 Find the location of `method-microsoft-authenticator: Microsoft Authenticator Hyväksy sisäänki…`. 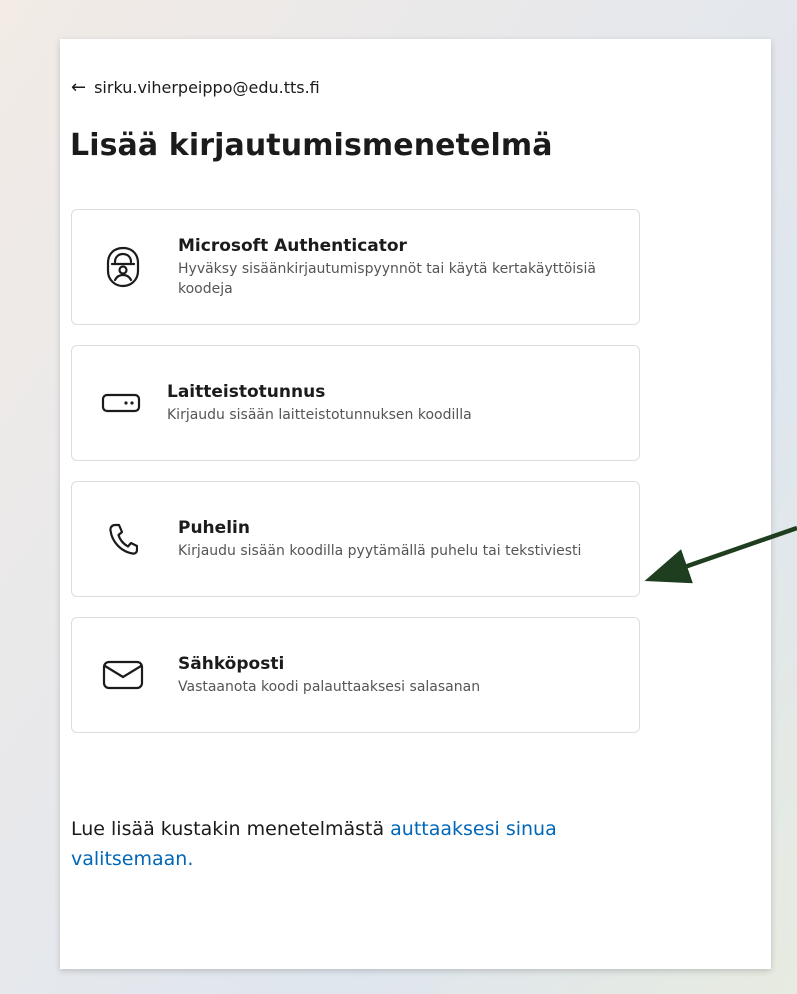

method-microsoft-authenticator: Microsoft Authenticator Hyväksy sisäänki… is located at coordinates (355, 267).